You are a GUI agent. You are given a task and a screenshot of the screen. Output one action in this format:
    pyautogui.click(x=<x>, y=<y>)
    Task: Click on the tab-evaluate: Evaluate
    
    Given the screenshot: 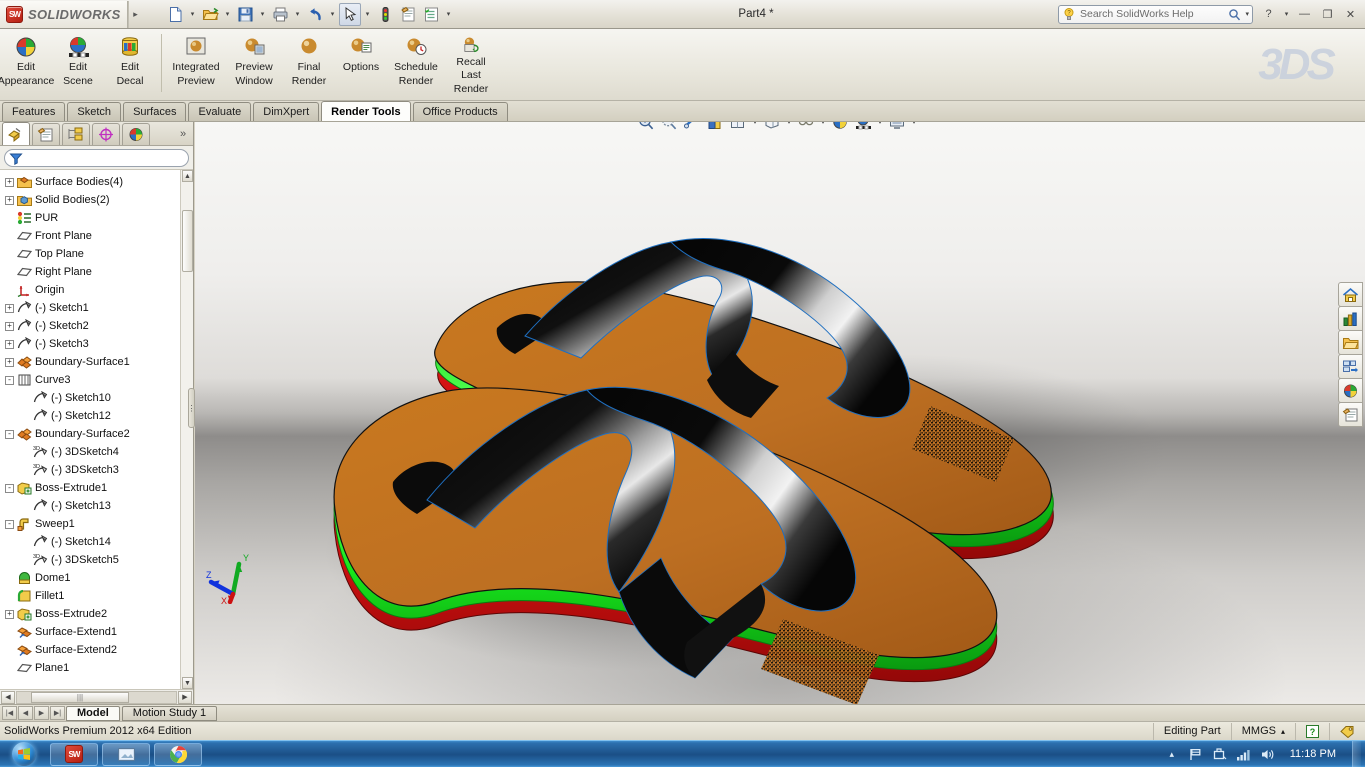 What is the action you would take?
    pyautogui.click(x=220, y=111)
    